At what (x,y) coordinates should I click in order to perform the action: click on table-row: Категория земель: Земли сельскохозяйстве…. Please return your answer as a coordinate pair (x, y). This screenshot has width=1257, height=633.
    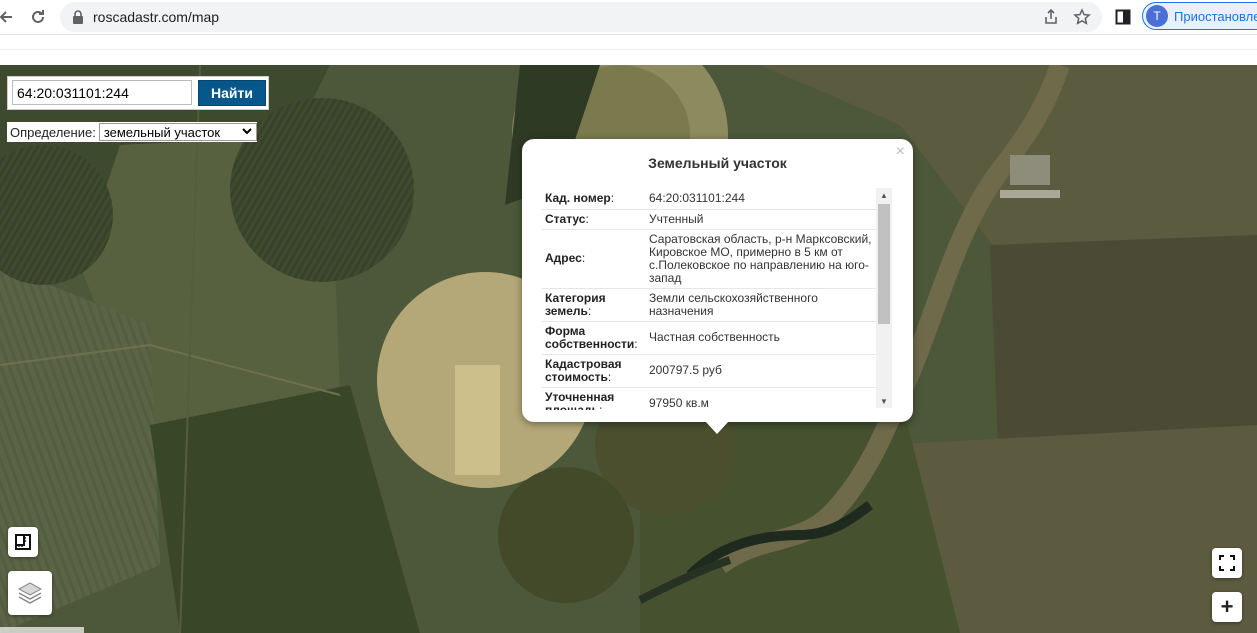
    Looking at the image, I should click on (709, 305).